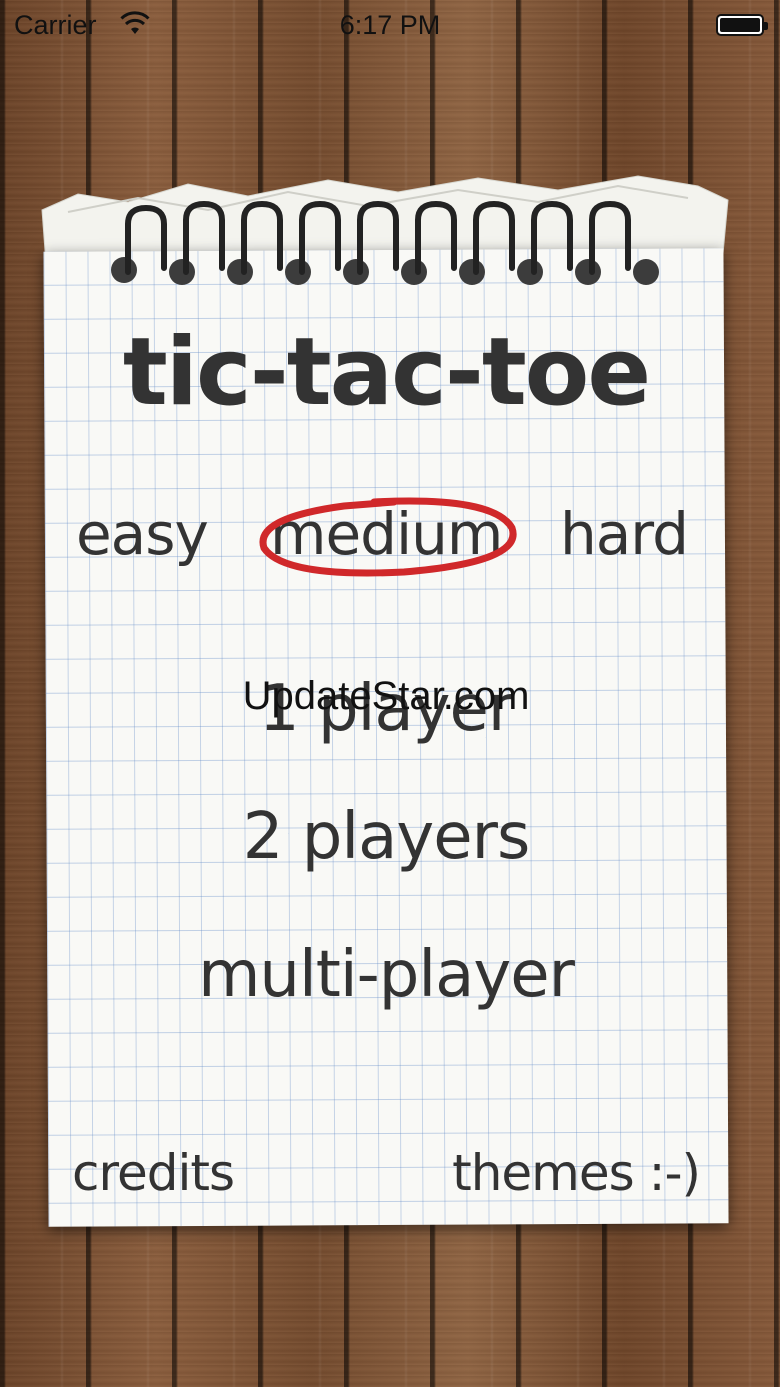 The image size is (780, 1387). I want to click on multi-player-button: multi-player, so click(386, 975).